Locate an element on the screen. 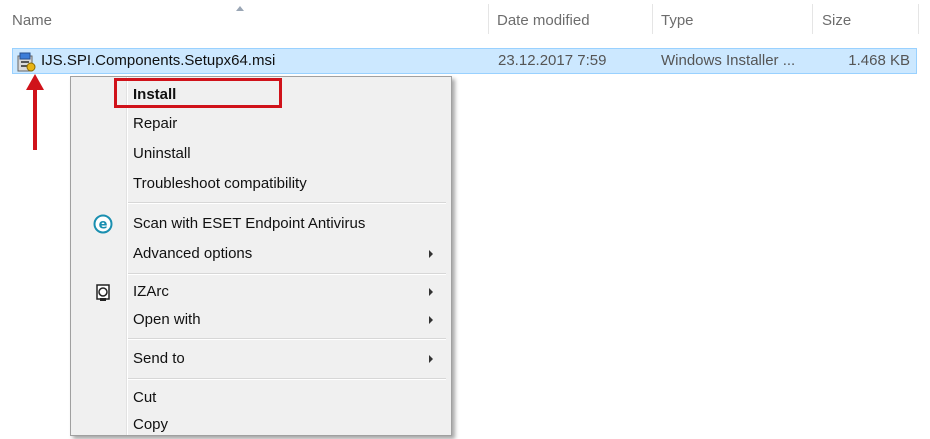 The image size is (930, 439). menu-item-label: Open with is located at coordinates (167, 319).